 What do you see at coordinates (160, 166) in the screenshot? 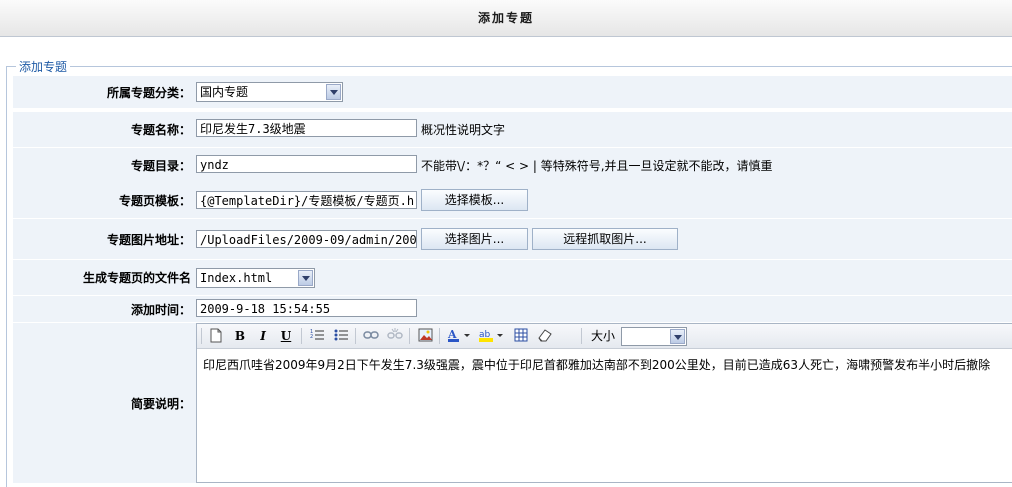
I see `dir-label: 专题目录：` at bounding box center [160, 166].